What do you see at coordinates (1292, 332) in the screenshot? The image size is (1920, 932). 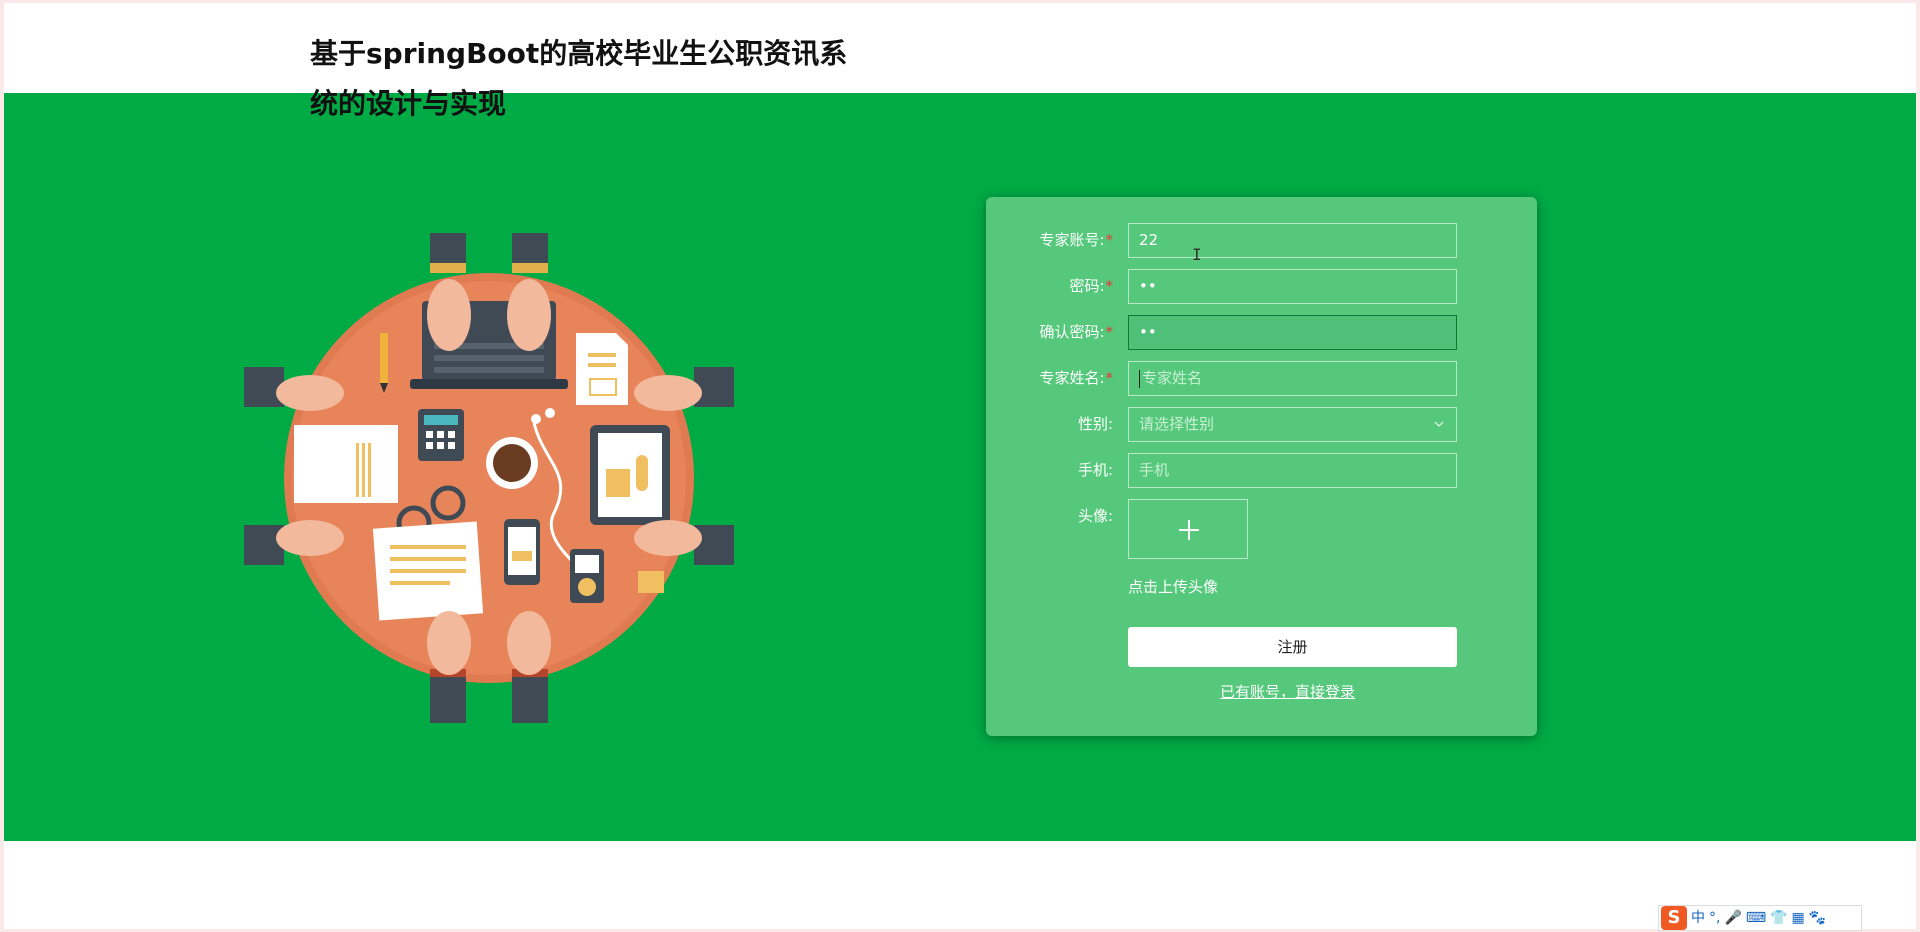 I see `confirm-password-input: ••` at bounding box center [1292, 332].